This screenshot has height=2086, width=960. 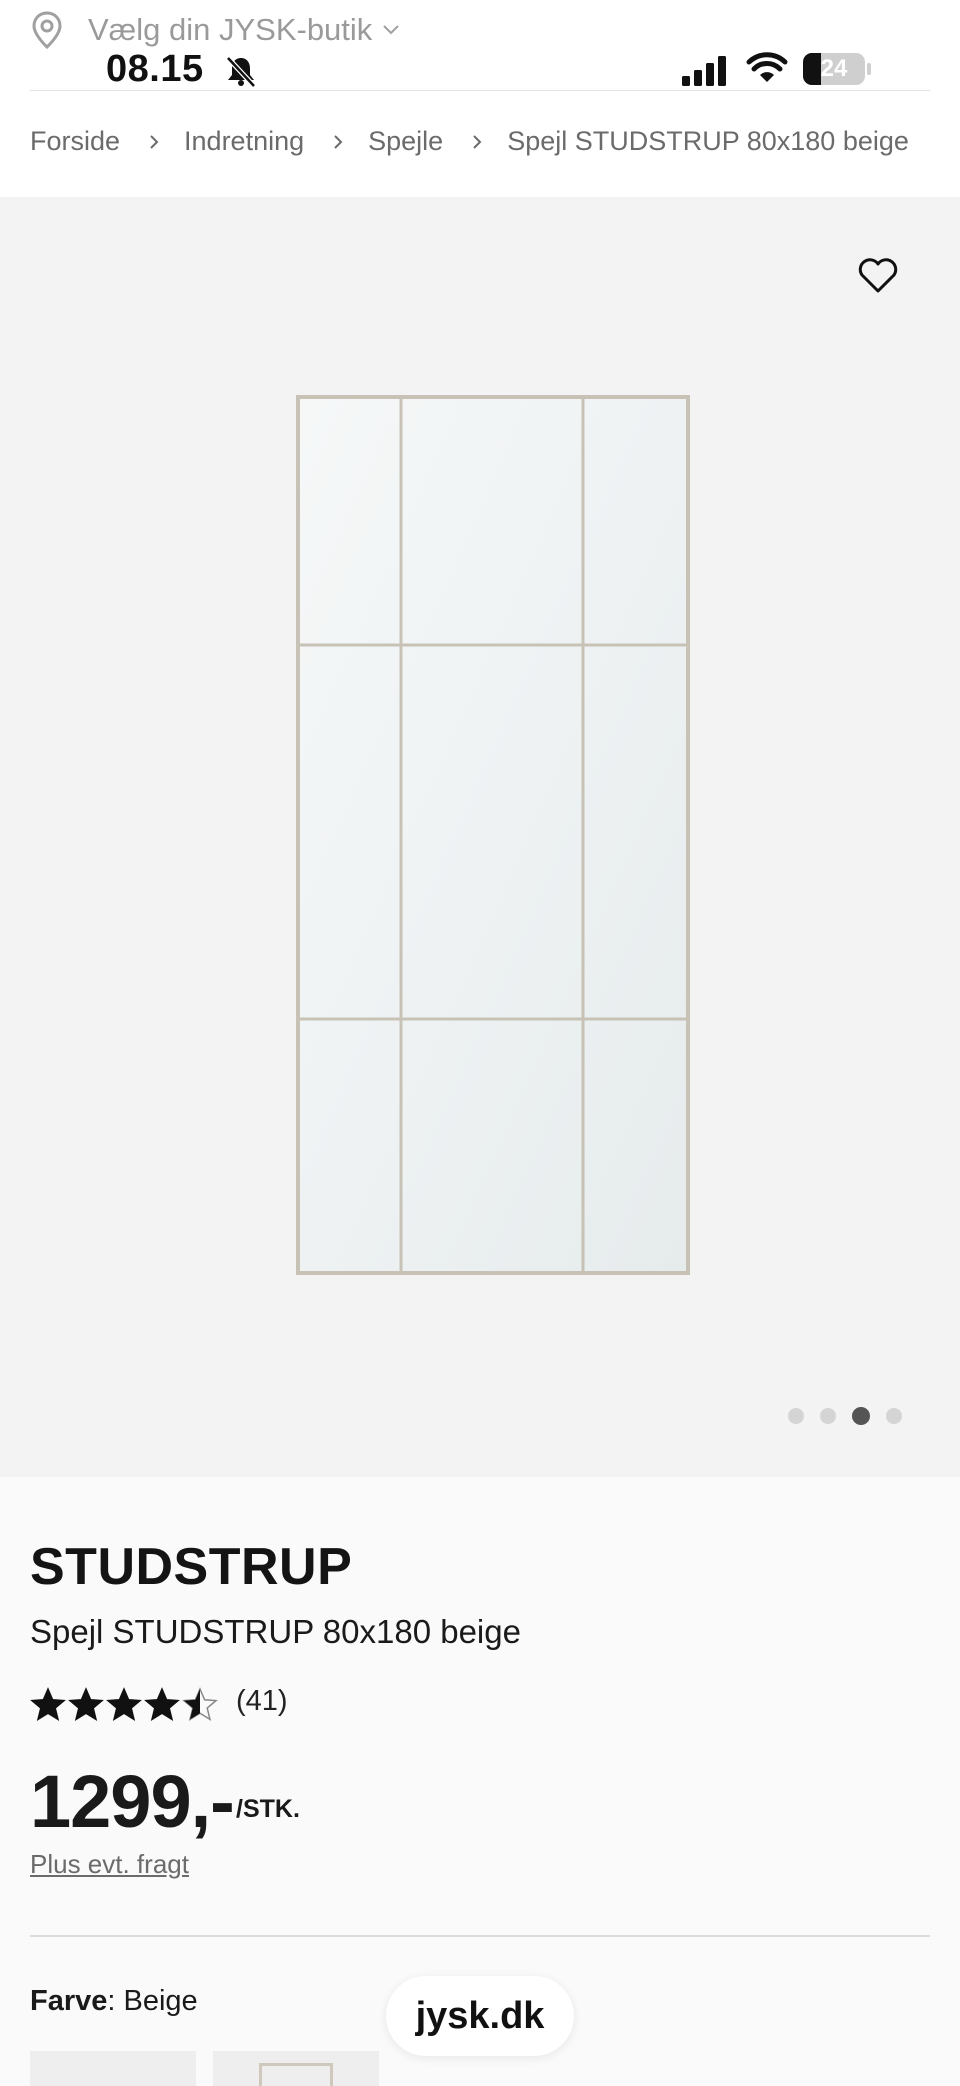 I want to click on gallery-pagination, so click(x=845, y=1416).